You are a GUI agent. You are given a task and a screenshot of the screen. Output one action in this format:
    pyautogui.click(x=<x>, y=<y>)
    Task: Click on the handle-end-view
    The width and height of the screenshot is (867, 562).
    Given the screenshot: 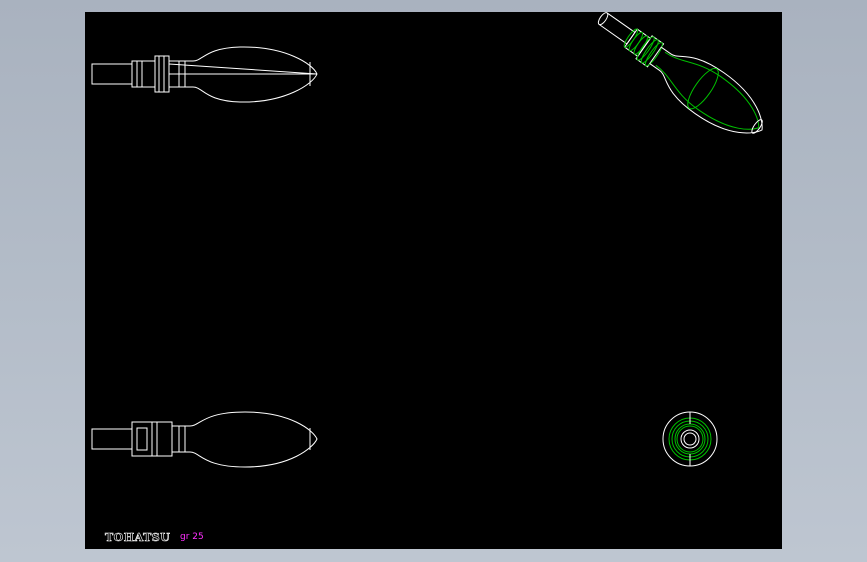 What is the action you would take?
    pyautogui.click(x=690, y=439)
    